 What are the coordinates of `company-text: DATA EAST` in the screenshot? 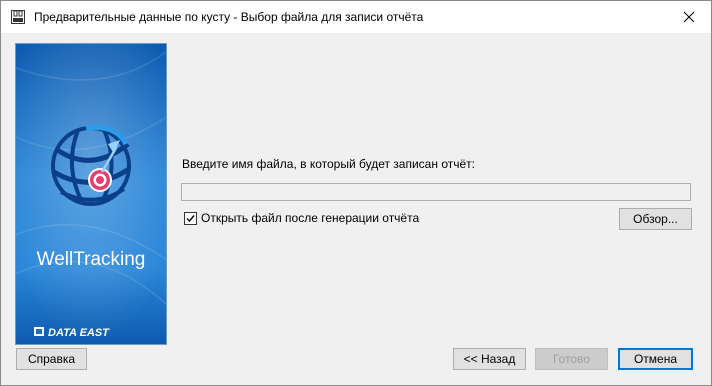 It's located at (79, 333).